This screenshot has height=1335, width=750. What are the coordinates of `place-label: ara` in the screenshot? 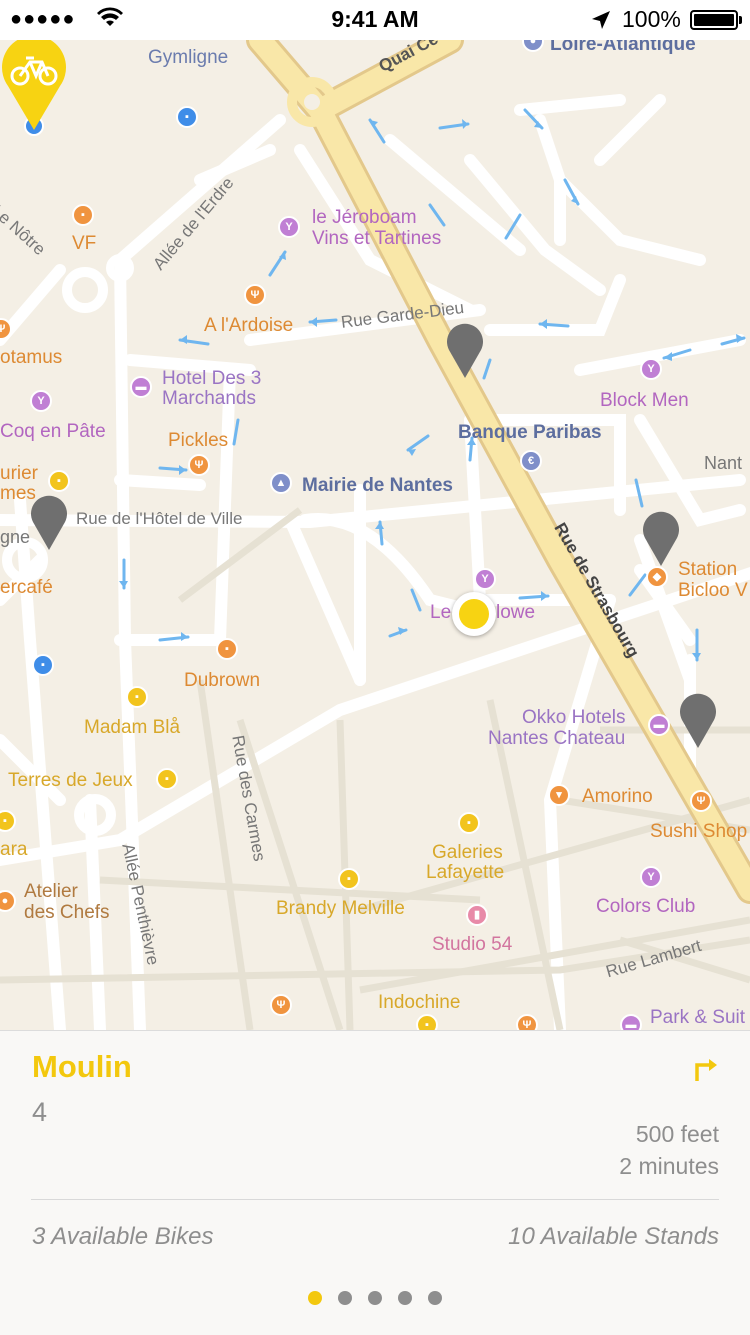 It's located at (14, 849).